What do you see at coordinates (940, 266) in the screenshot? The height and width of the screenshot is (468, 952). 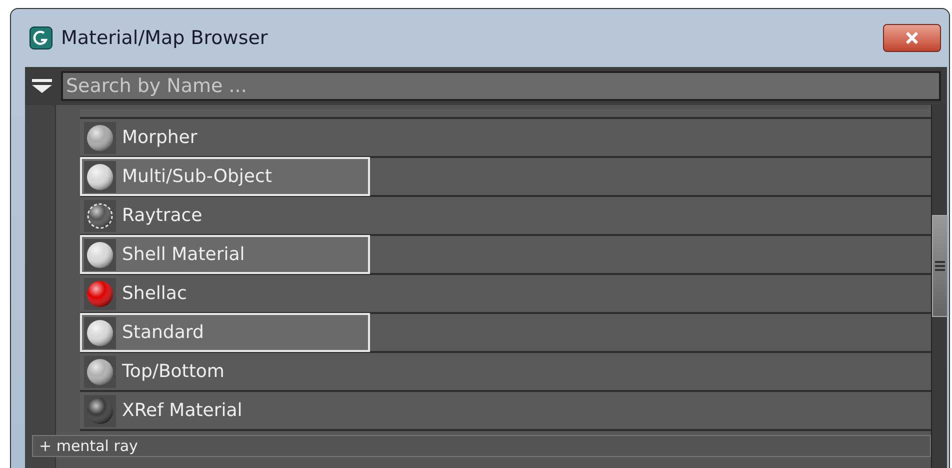 I see `scrollbar-thumb` at bounding box center [940, 266].